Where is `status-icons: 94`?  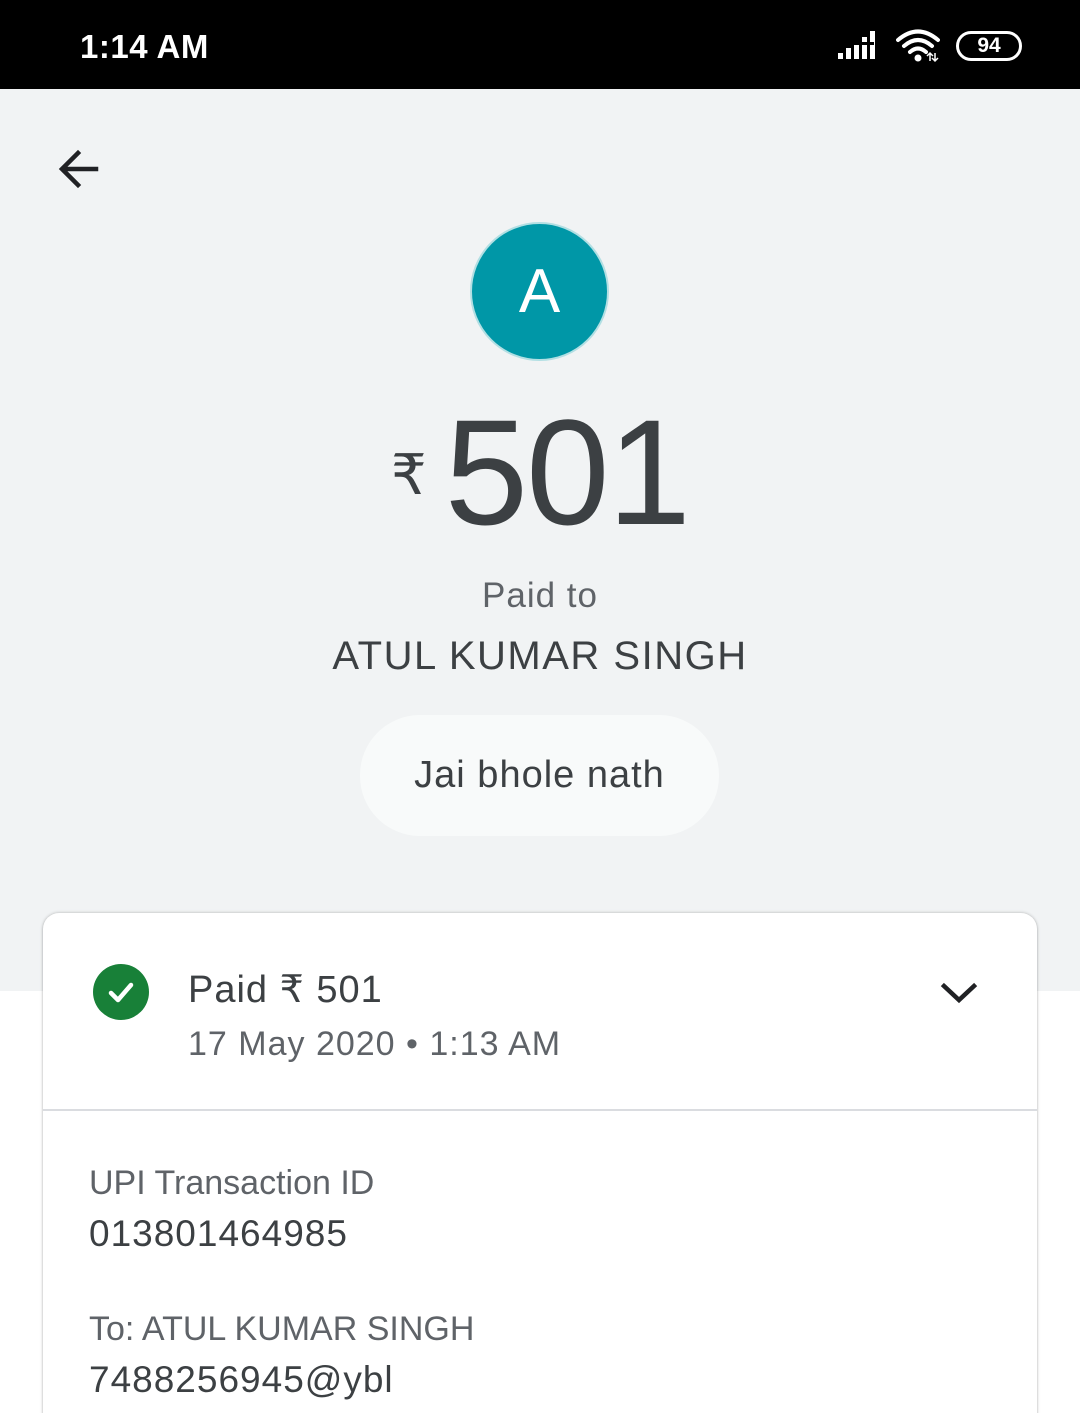
status-icons: 94 is located at coordinates (930, 46).